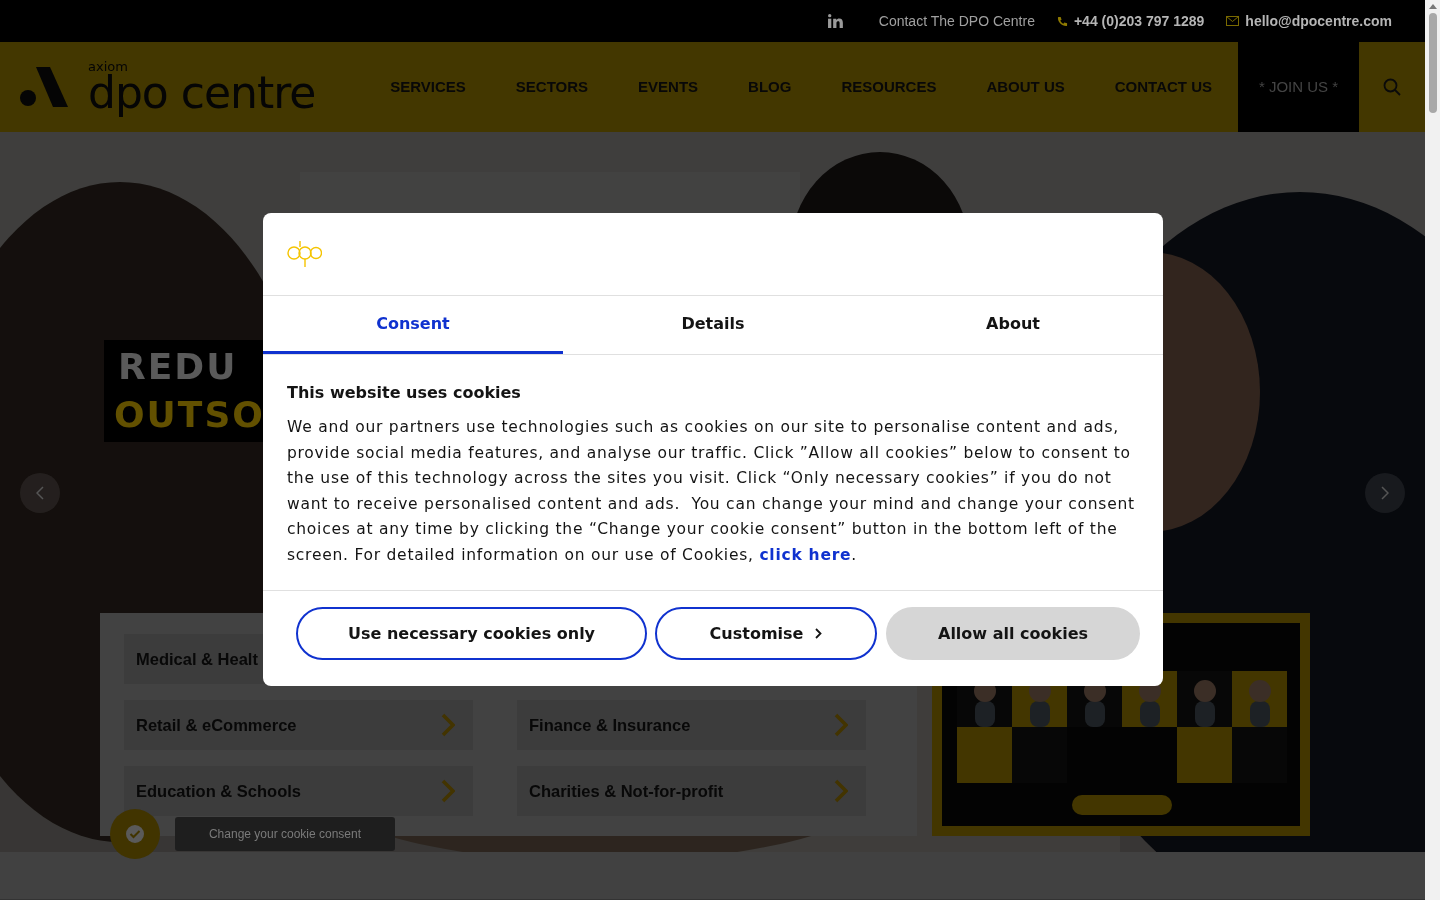 Image resolution: width=1440 pixels, height=900 pixels. I want to click on envelope-icon, so click(1233, 21).